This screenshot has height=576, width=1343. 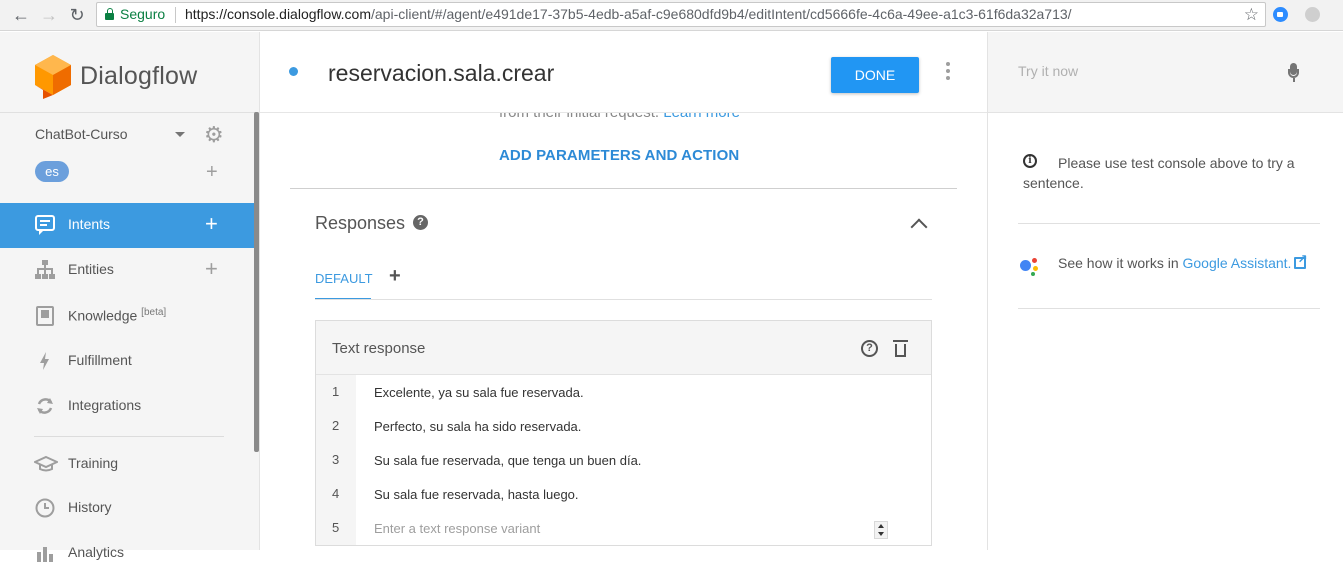 What do you see at coordinates (127, 553) in the screenshot?
I see `sidebar-item-analytics: Analytics` at bounding box center [127, 553].